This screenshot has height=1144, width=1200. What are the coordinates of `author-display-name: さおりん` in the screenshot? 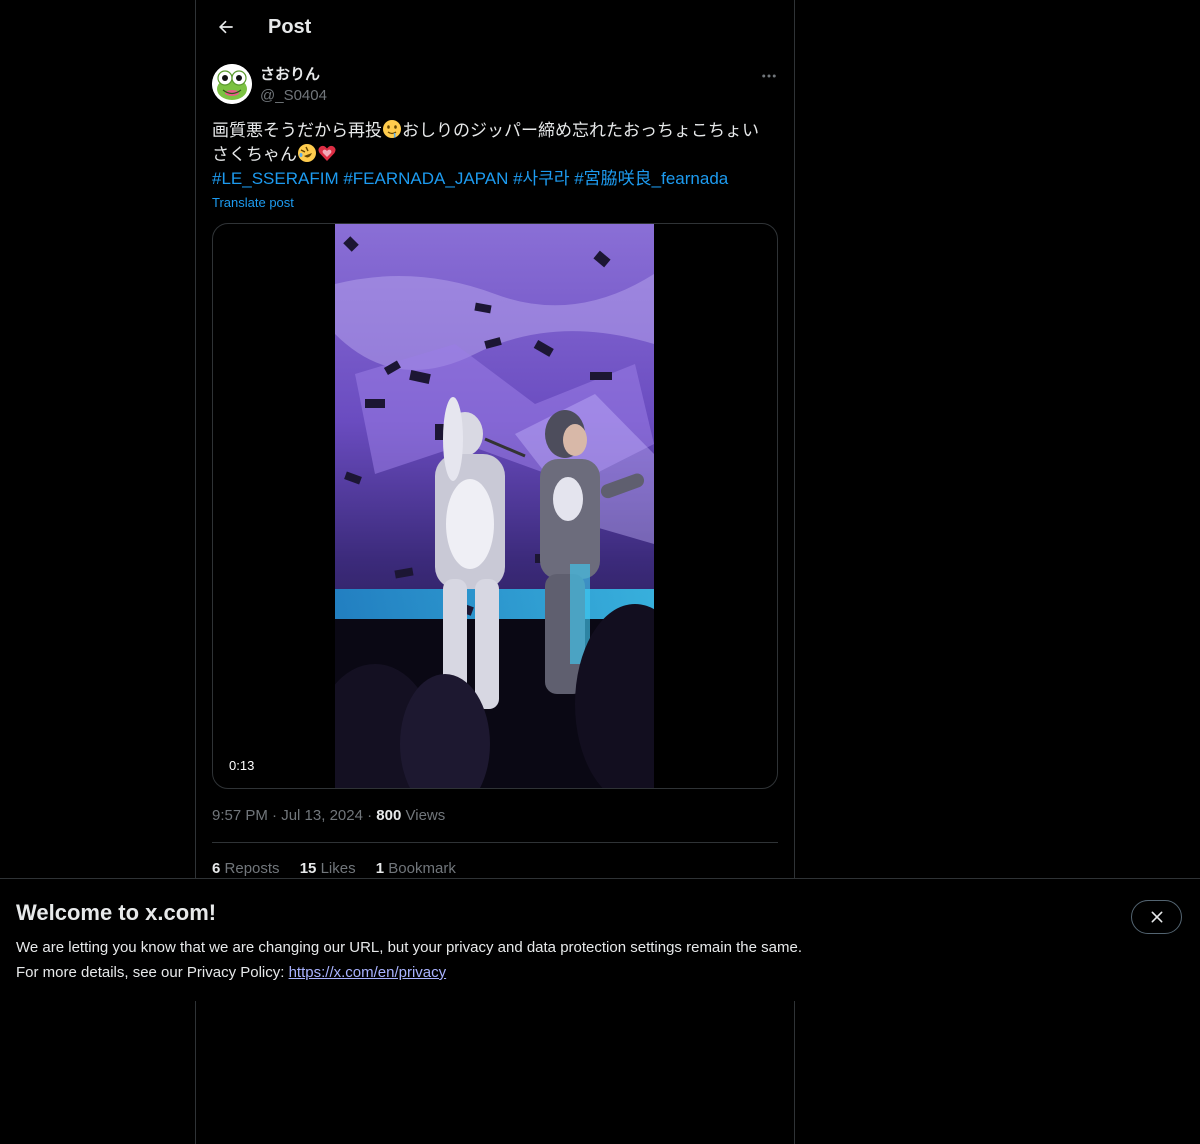 It's located at (290, 75).